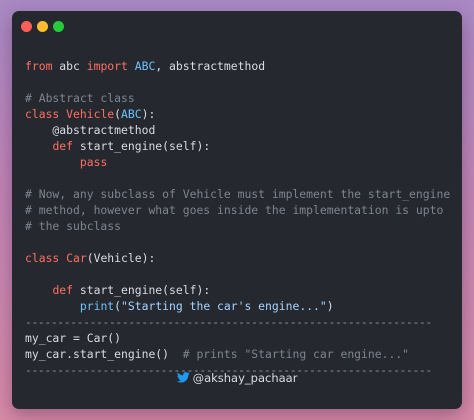  What do you see at coordinates (148, 114) in the screenshot?
I see `code-token-plain: ):` at bounding box center [148, 114].